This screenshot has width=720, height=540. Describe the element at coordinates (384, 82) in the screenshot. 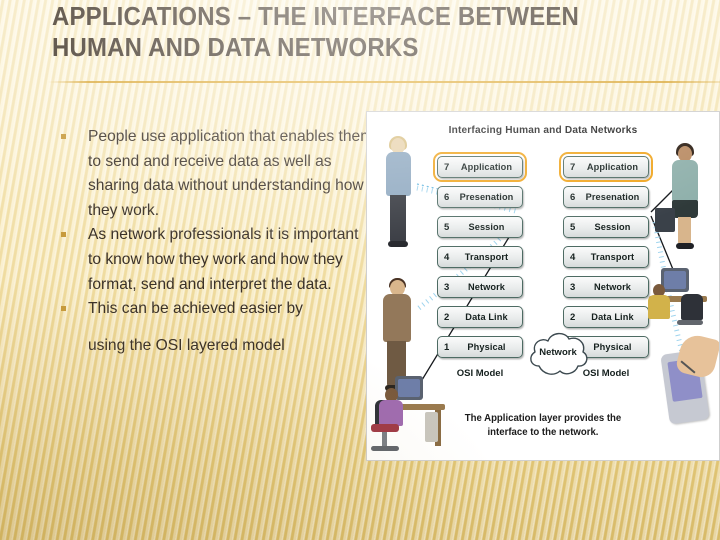

I see `title-divider` at that location.